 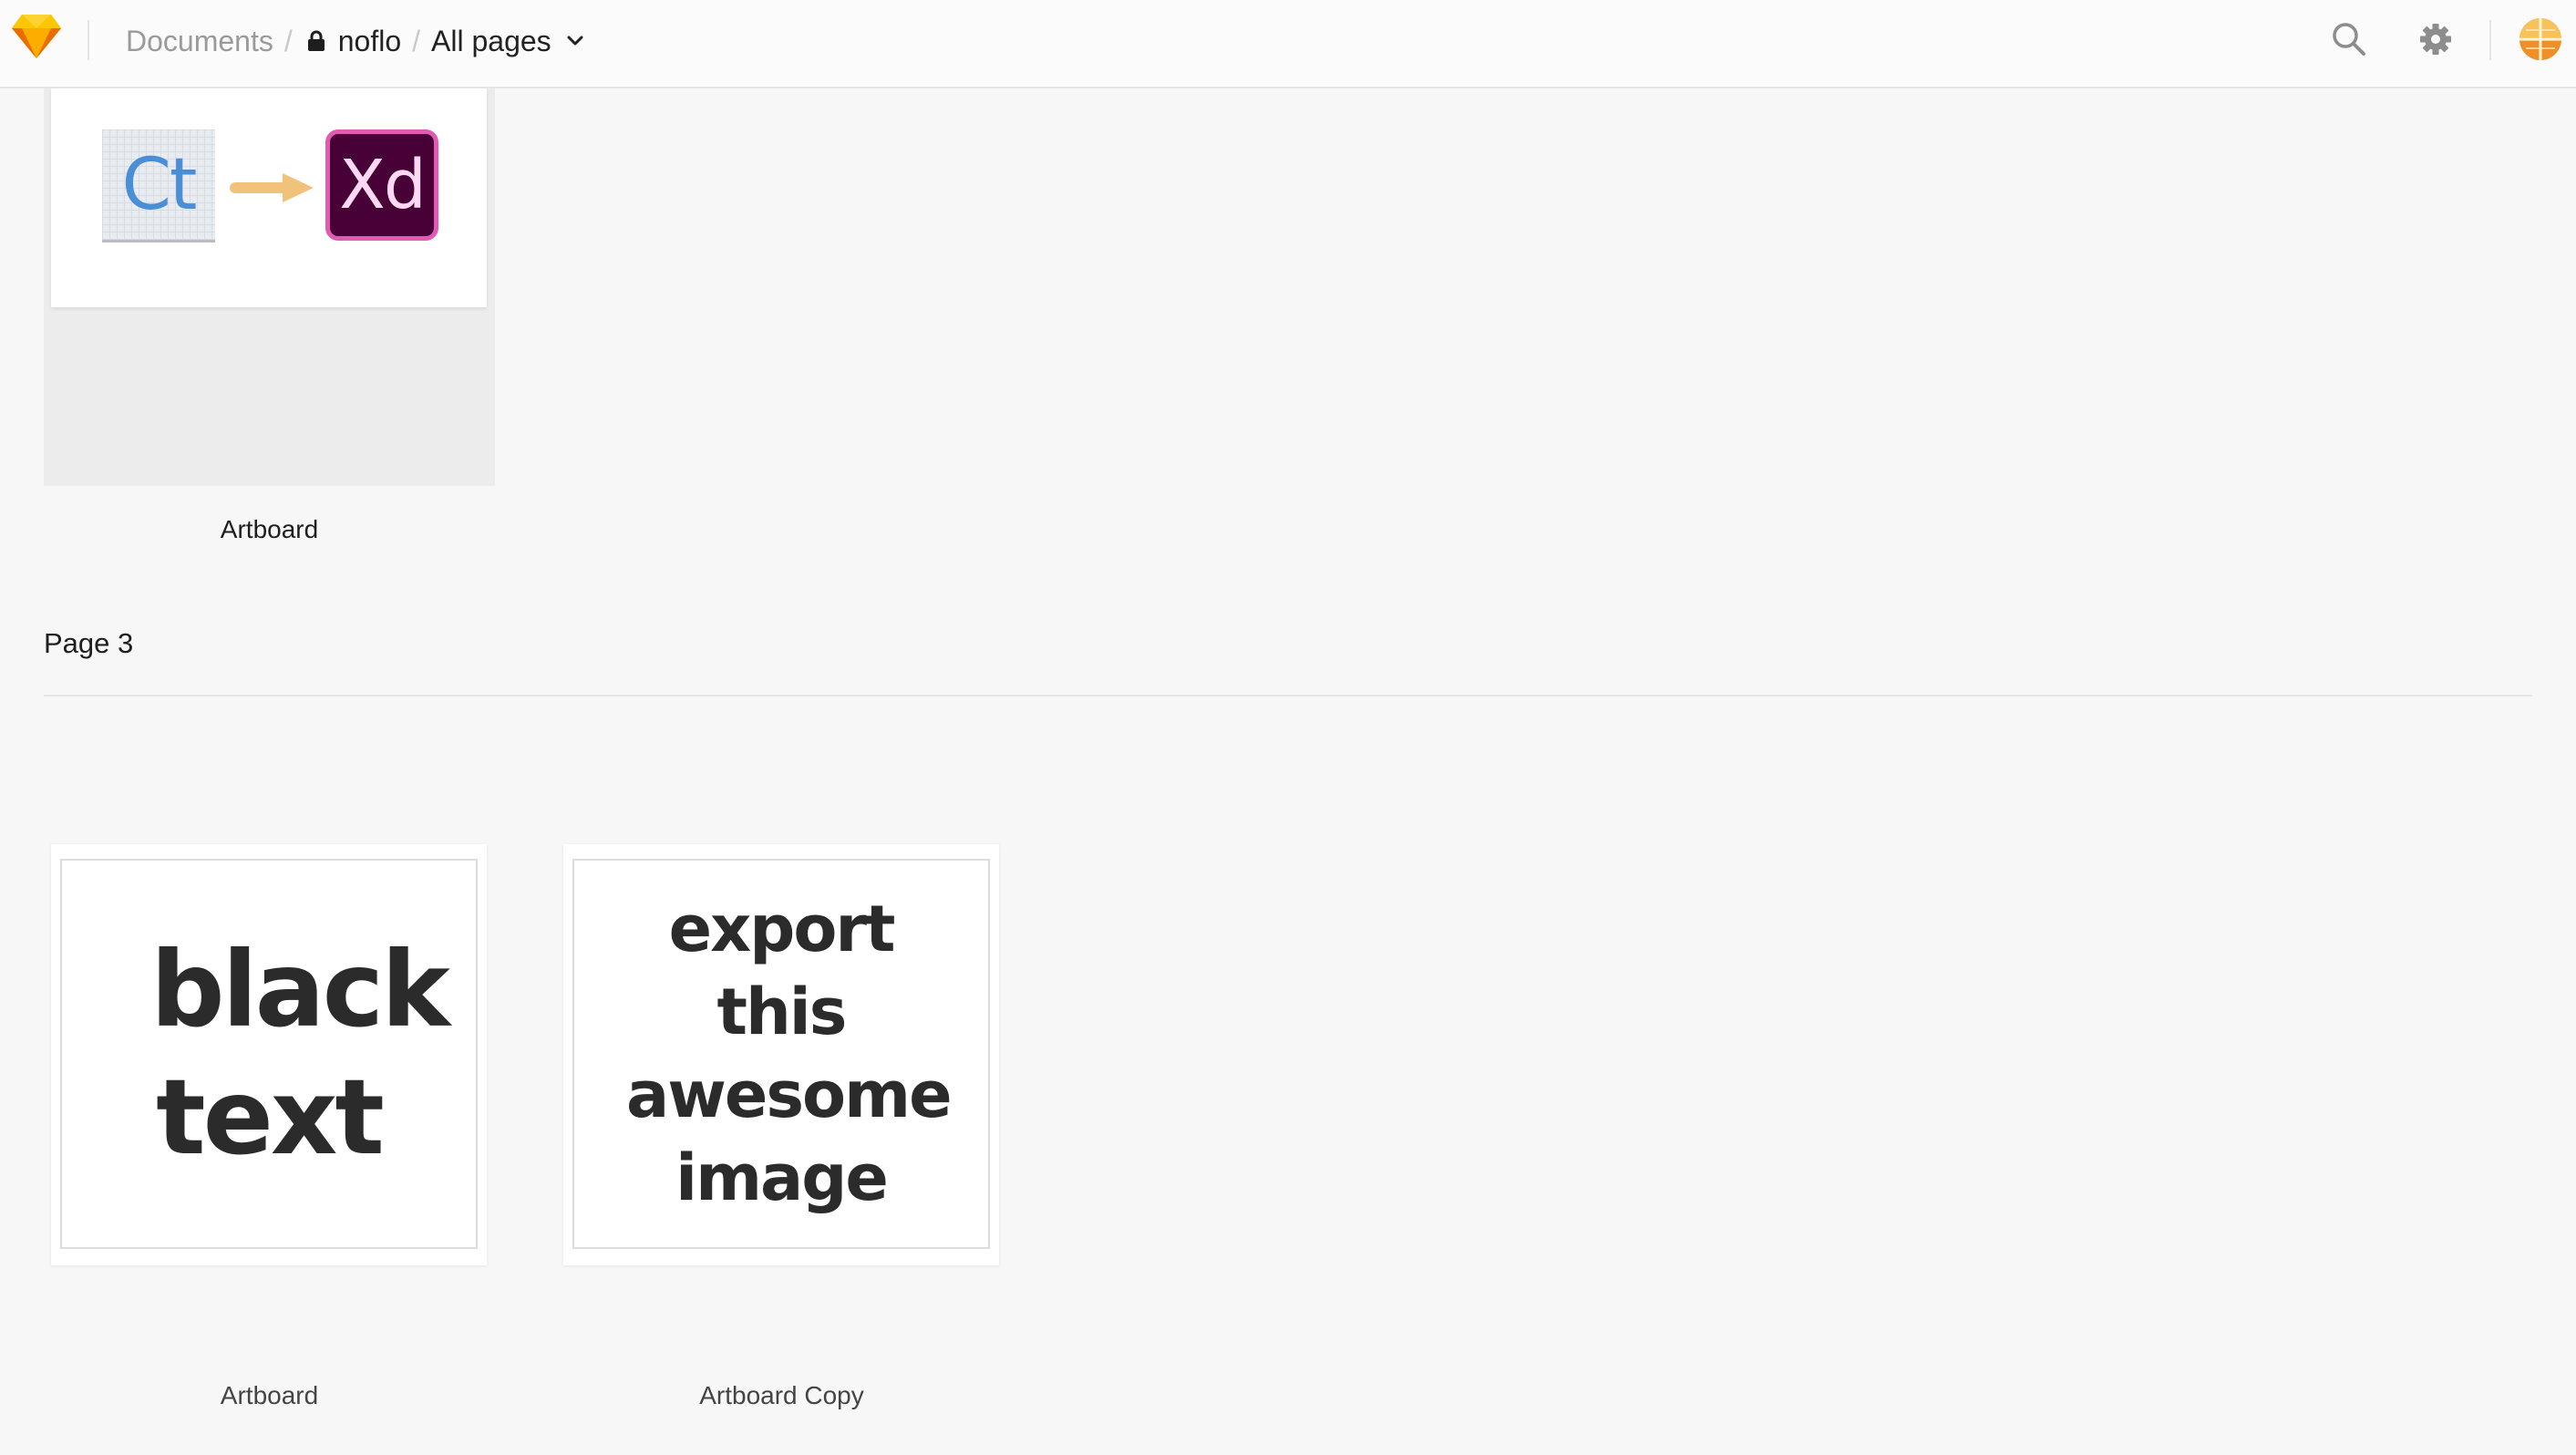 What do you see at coordinates (199, 41) in the screenshot?
I see `breadcrumb-documents-link: Documents` at bounding box center [199, 41].